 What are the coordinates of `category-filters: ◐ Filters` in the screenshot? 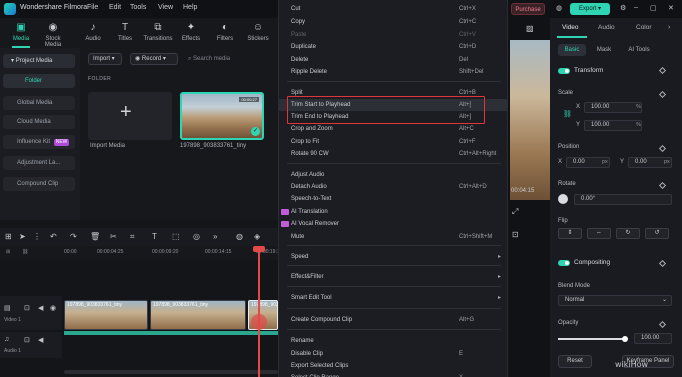 It's located at (225, 33).